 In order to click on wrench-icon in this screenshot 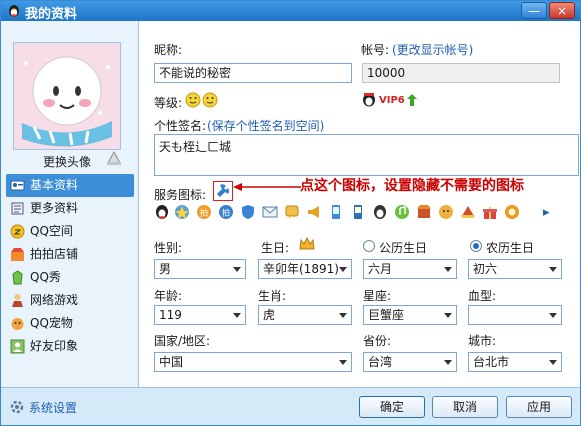, I will do `click(223, 190)`.